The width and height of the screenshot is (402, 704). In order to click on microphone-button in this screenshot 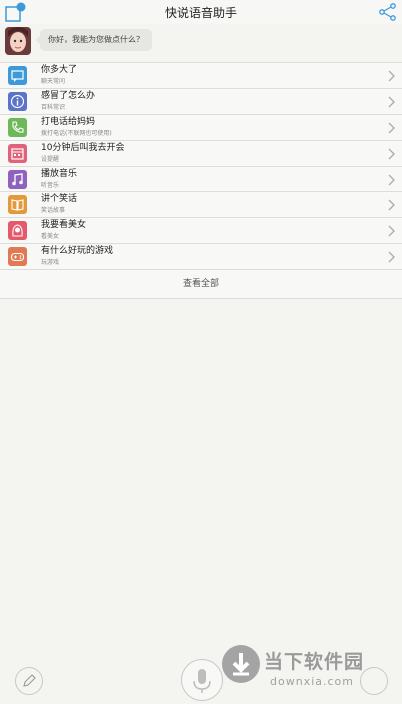, I will do `click(202, 680)`.